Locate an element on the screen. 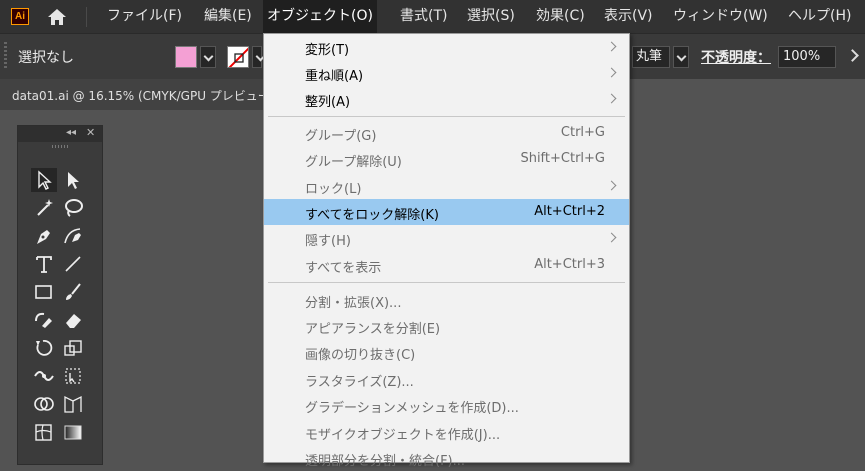 This screenshot has width=865, height=471. chevron-right-icon is located at coordinates (852, 55).